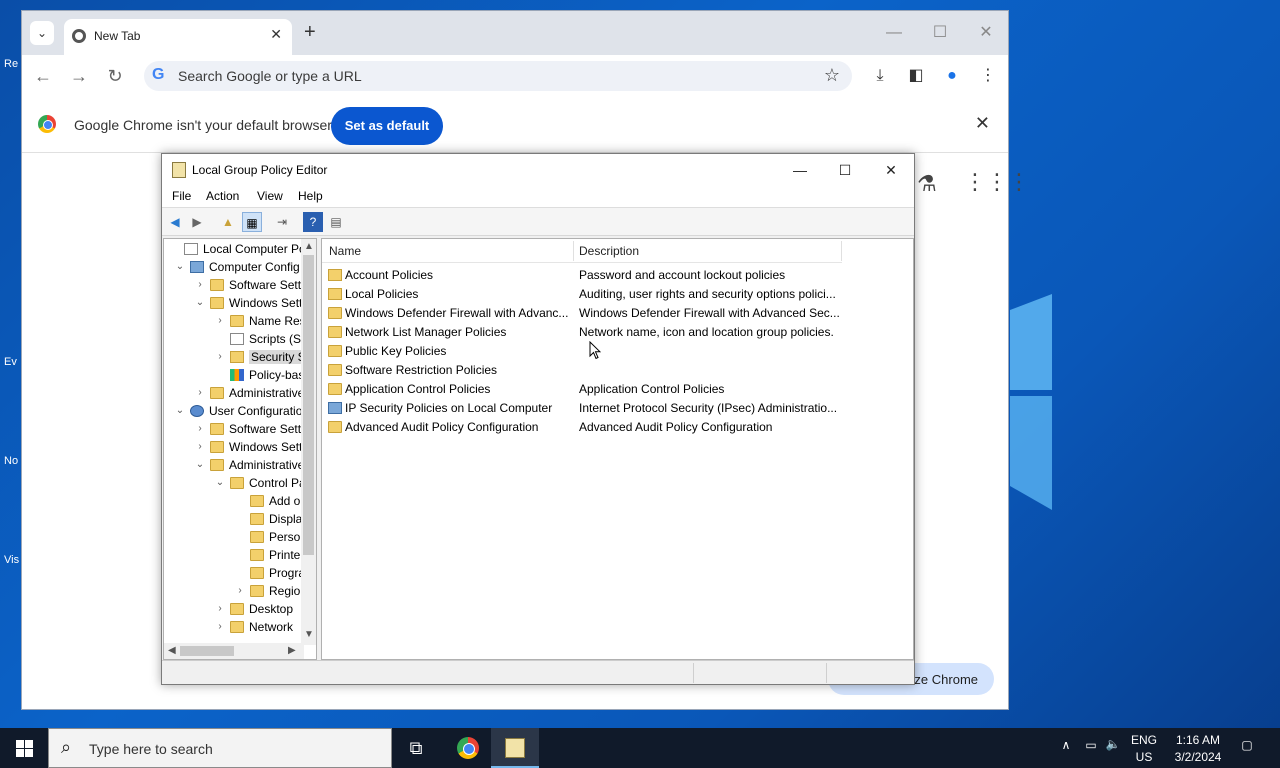 Image resolution: width=1280 pixels, height=768 pixels. I want to click on scroll-right-icon: ▶, so click(292, 650).